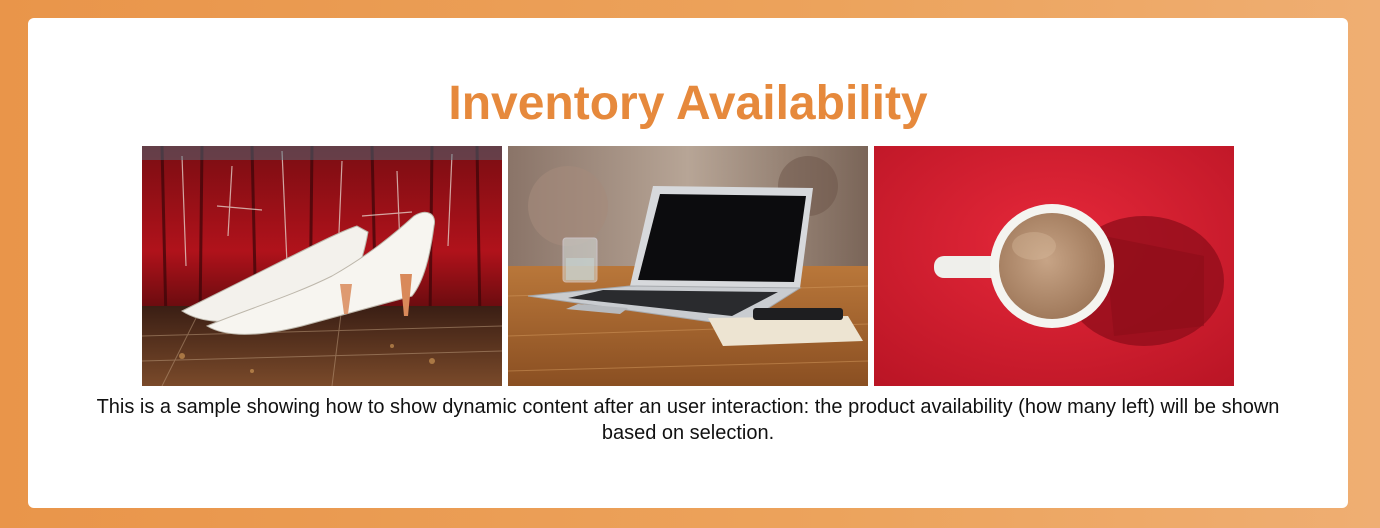 This screenshot has height=528, width=1380. I want to click on white-heels-image, so click(322, 266).